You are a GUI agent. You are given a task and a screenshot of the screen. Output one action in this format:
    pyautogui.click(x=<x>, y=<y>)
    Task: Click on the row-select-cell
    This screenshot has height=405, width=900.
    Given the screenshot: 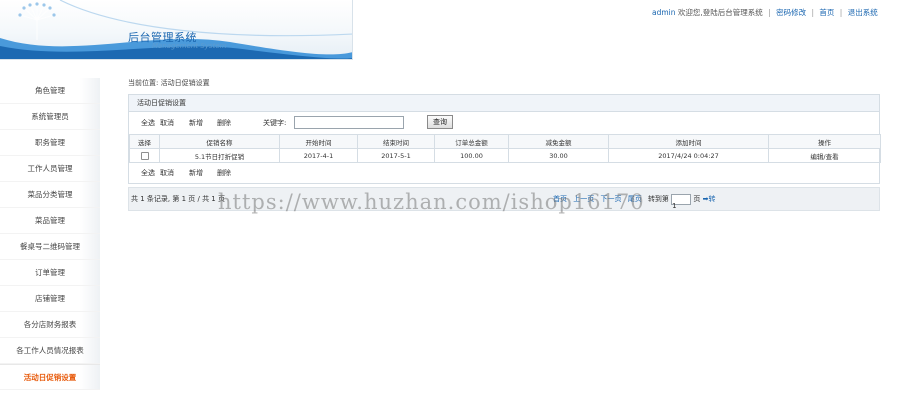 What is the action you would take?
    pyautogui.click(x=144, y=155)
    